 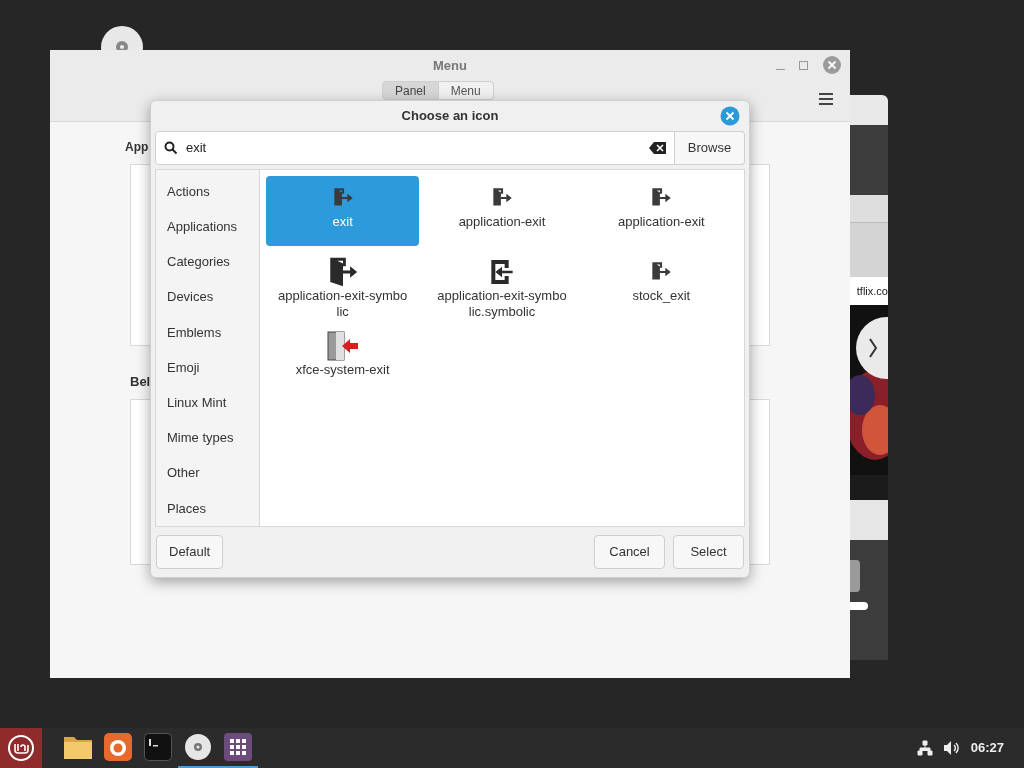 I want to click on search-field: exit, so click(x=415, y=148).